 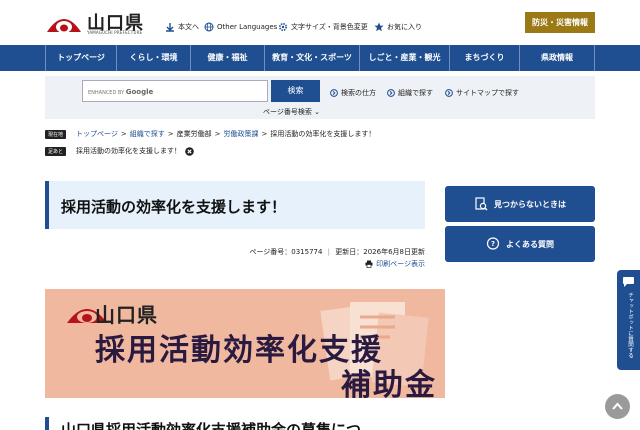 What do you see at coordinates (241, 134) in the screenshot?
I see `breadcrumb-item-division: 労働政策課` at bounding box center [241, 134].